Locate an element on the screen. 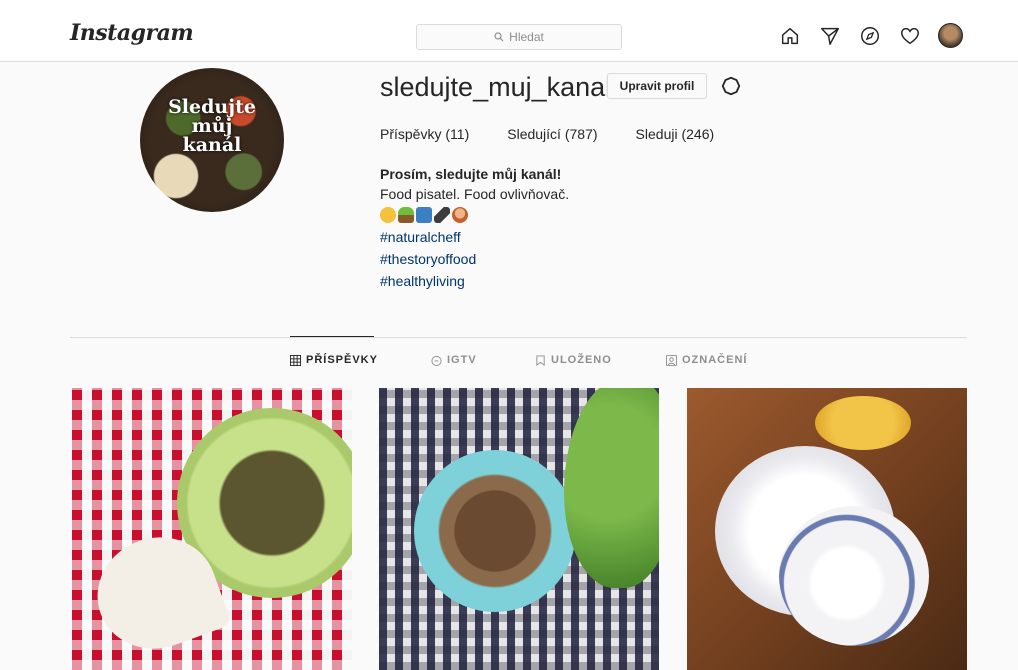 The image size is (1018, 670). home-icon is located at coordinates (790, 36).